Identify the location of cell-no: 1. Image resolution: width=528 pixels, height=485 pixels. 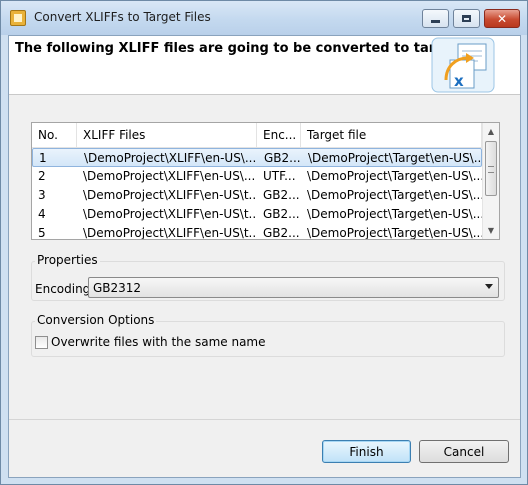
(43, 158).